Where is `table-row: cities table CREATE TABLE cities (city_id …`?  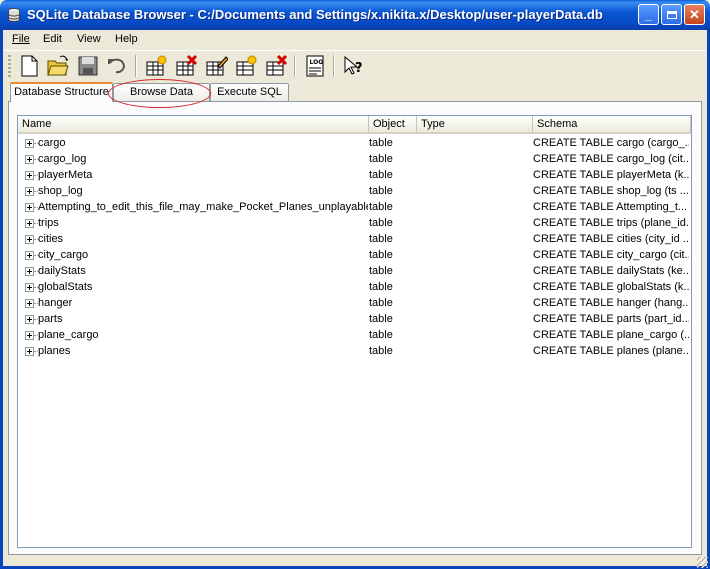 table-row: cities table CREATE TABLE cities (city_id … is located at coordinates (354, 240).